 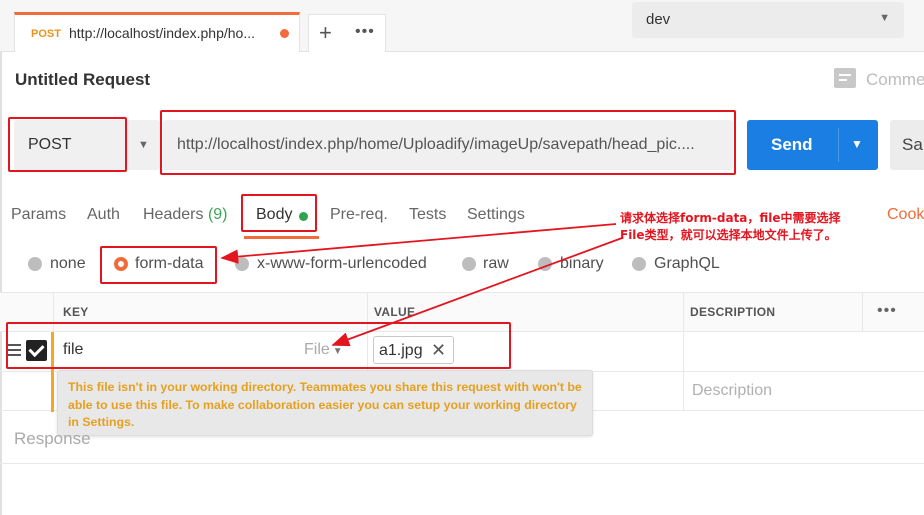 I want to click on annotation-line-1: 请求体选择form-data，file中需要选择, so click(x=730, y=218).